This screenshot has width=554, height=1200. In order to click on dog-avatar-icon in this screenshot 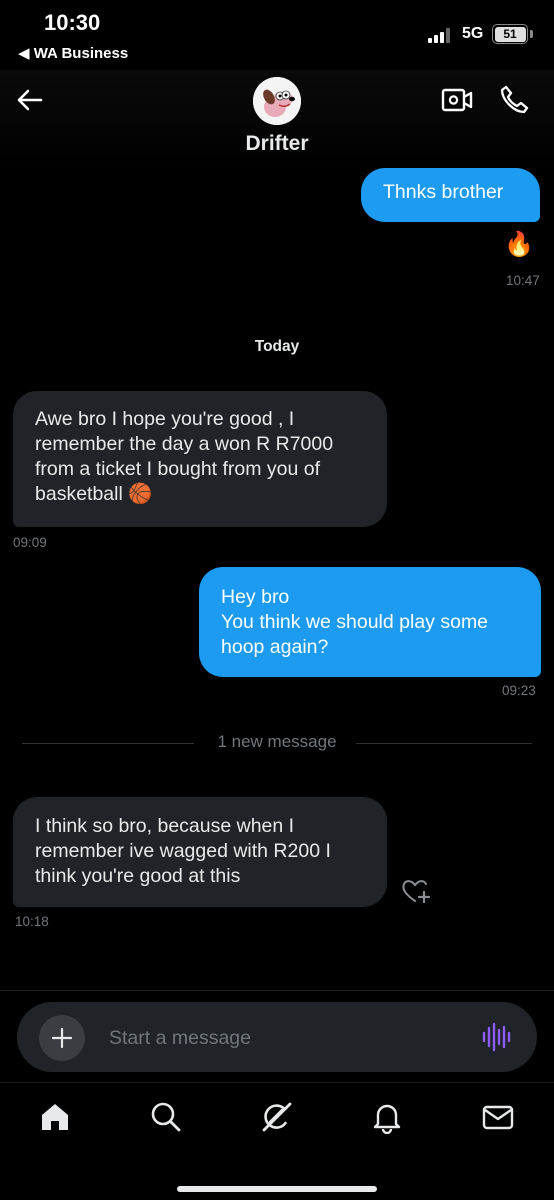, I will do `click(277, 101)`.